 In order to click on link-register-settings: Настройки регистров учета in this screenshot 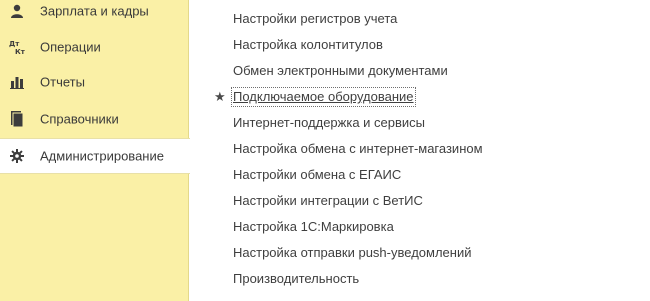, I will do `click(315, 19)`.